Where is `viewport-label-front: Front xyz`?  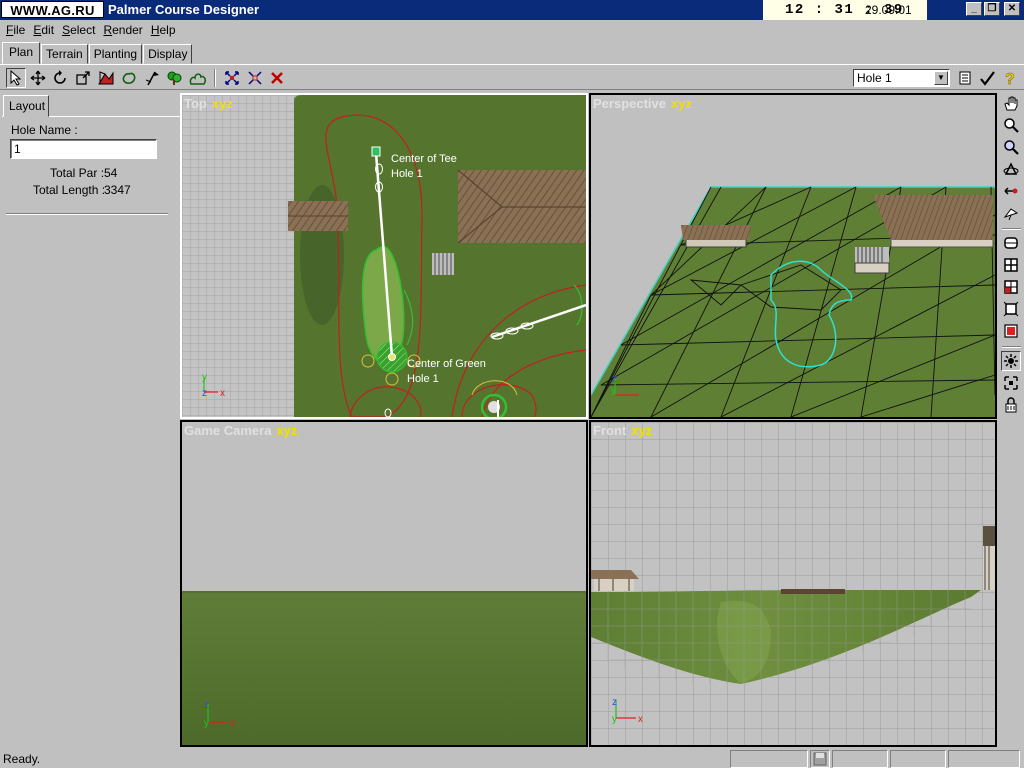 viewport-label-front: Front xyz is located at coordinates (622, 430).